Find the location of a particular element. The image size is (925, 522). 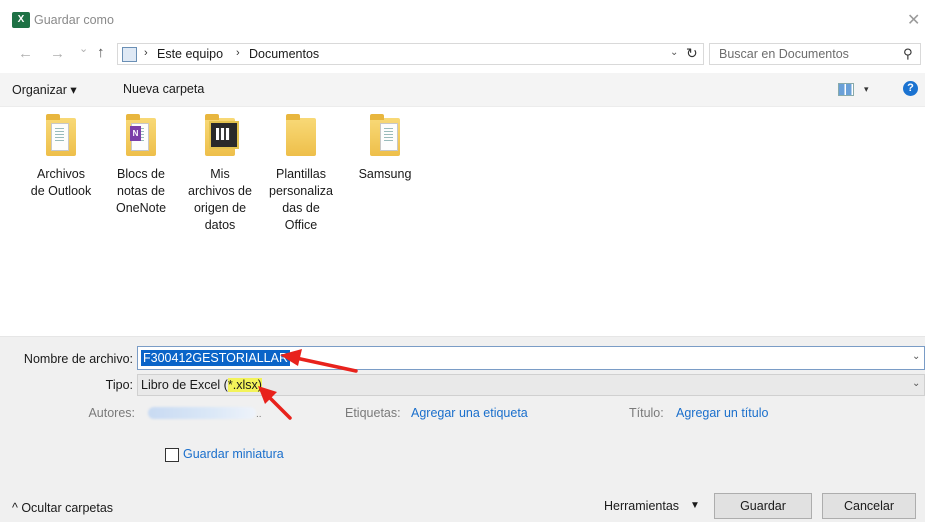

annotation-overlay is located at coordinates (308, 384).